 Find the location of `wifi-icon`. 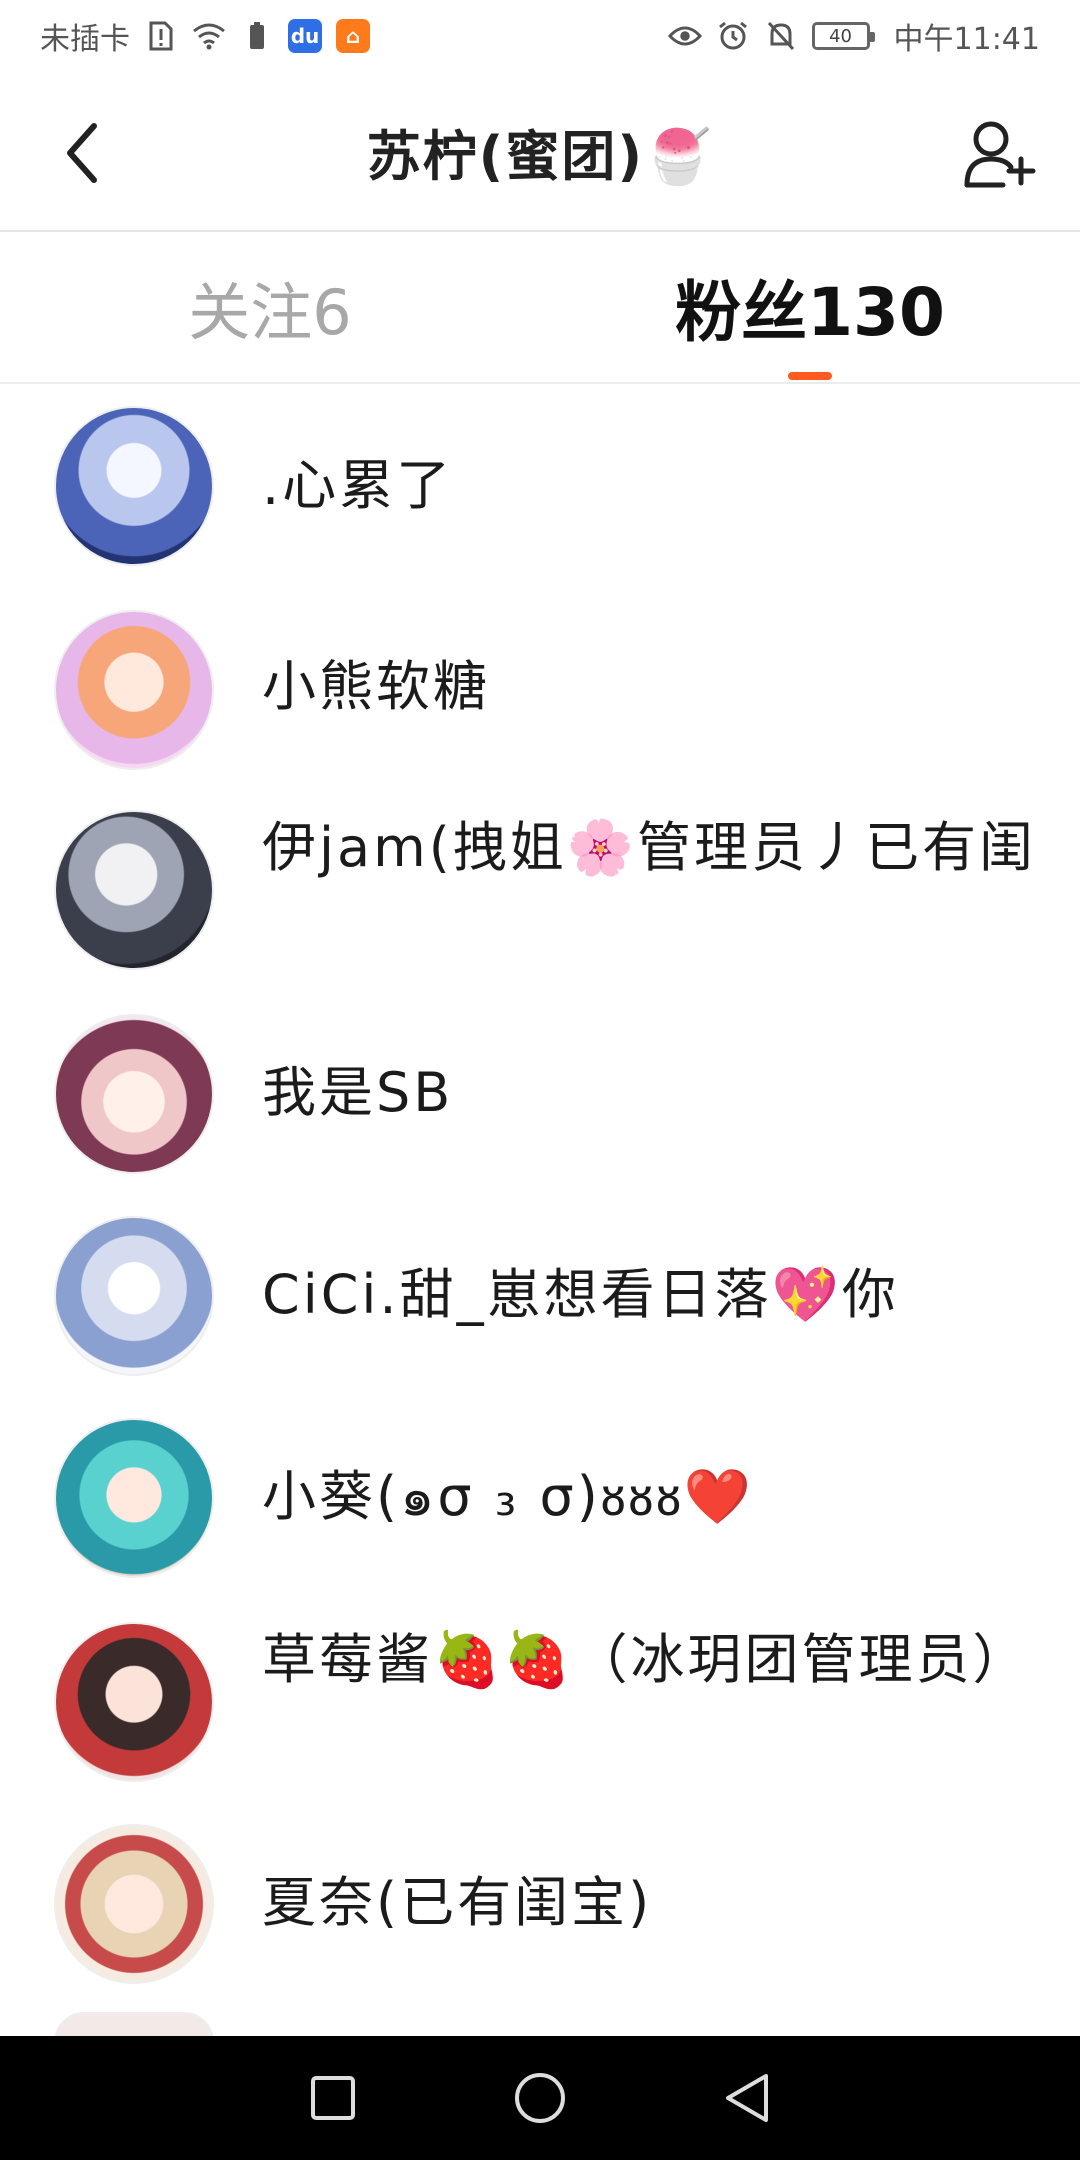

wifi-icon is located at coordinates (209, 36).